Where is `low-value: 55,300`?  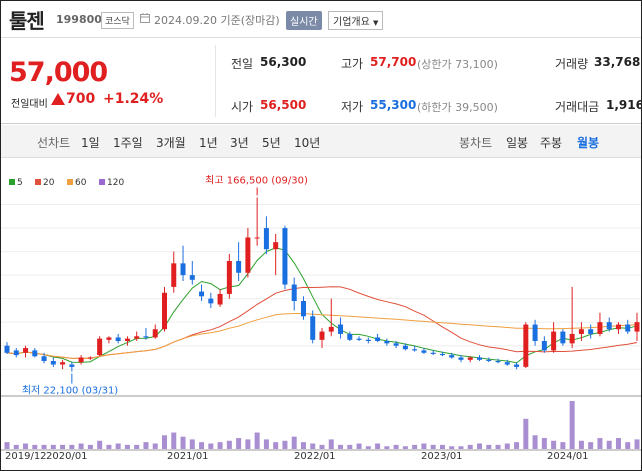
low-value: 55,300 is located at coordinates (393, 105).